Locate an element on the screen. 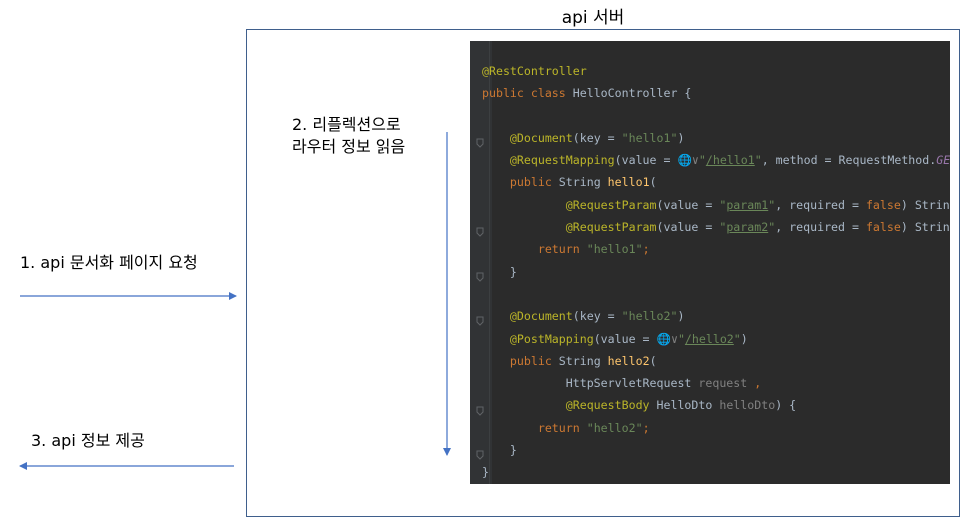 This screenshot has width=964, height=525. code-token: request is located at coordinates (723, 383).